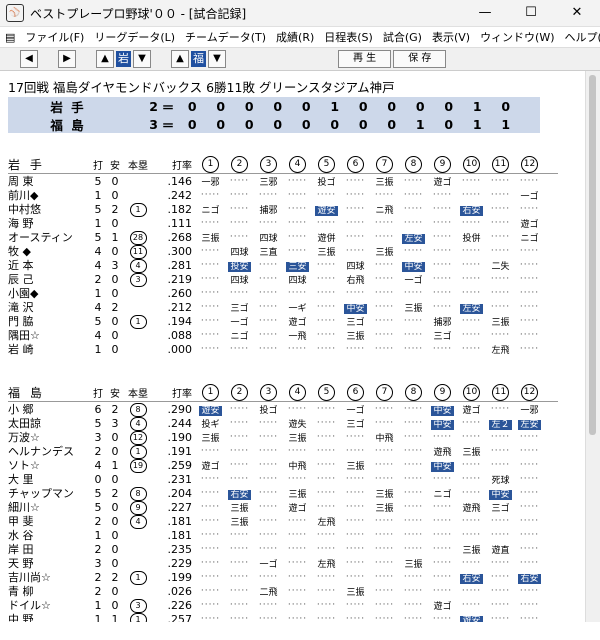 Image resolution: width=600 pixels, height=640 pixels. Describe the element at coordinates (420, 59) in the screenshot. I see `save-button: 保 存` at that location.